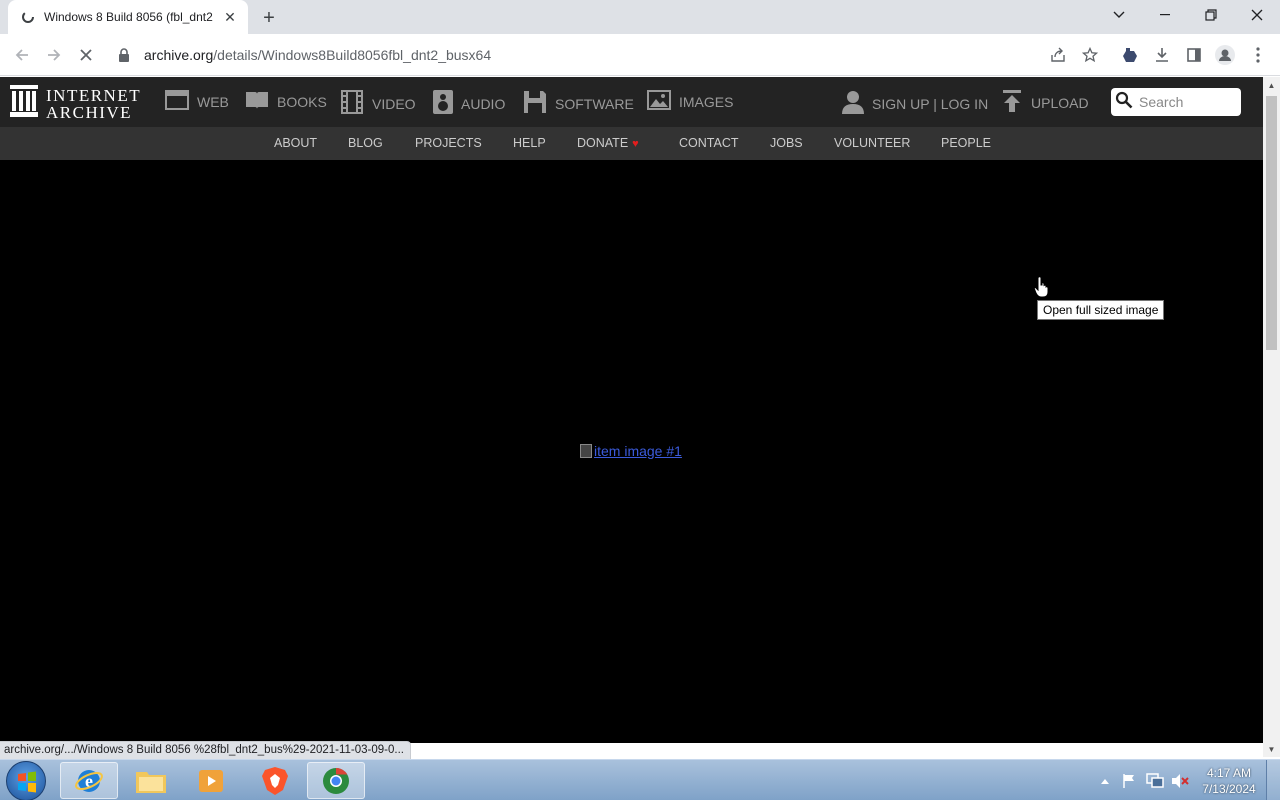  What do you see at coordinates (1271, 223) in the screenshot?
I see `scroll-thumb` at bounding box center [1271, 223].